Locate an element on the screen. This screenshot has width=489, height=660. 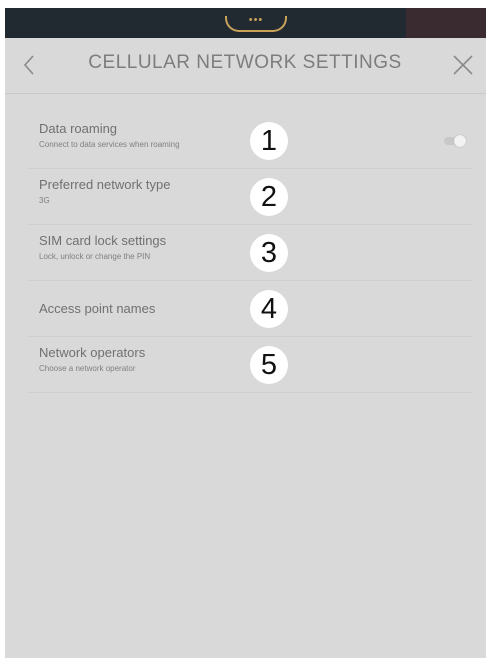
number-badge: 4 is located at coordinates (269, 309).